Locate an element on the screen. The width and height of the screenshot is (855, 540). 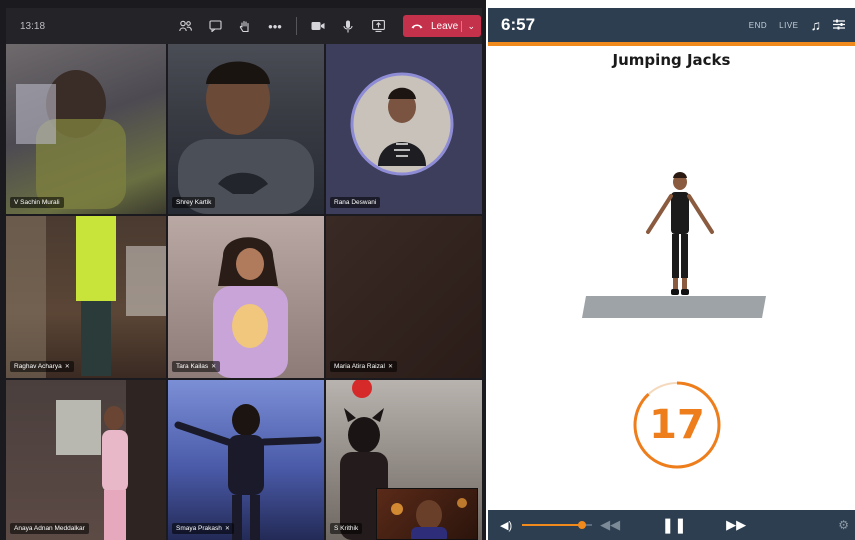
volume-slider-fill is located at coordinates (552, 525).